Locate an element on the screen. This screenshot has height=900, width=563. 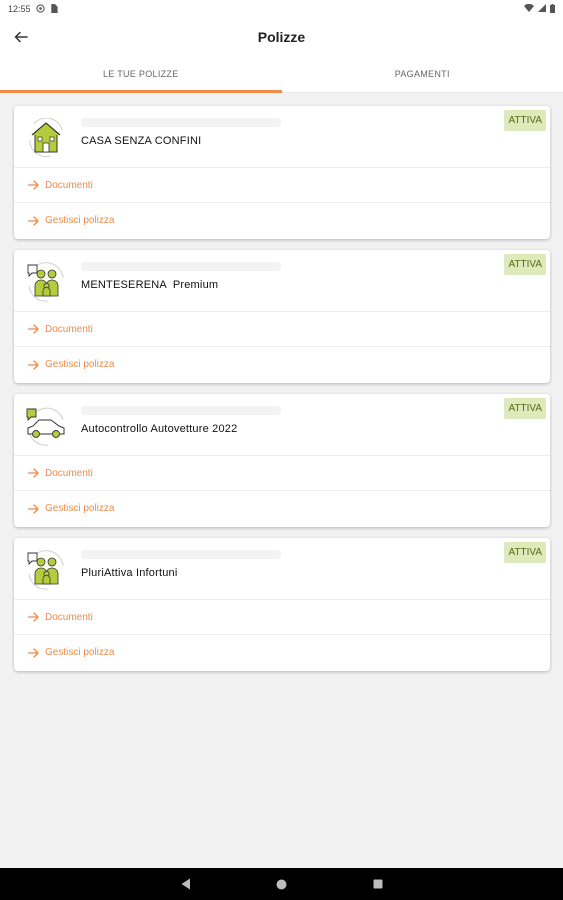
sim-card-icon is located at coordinates (54, 9).